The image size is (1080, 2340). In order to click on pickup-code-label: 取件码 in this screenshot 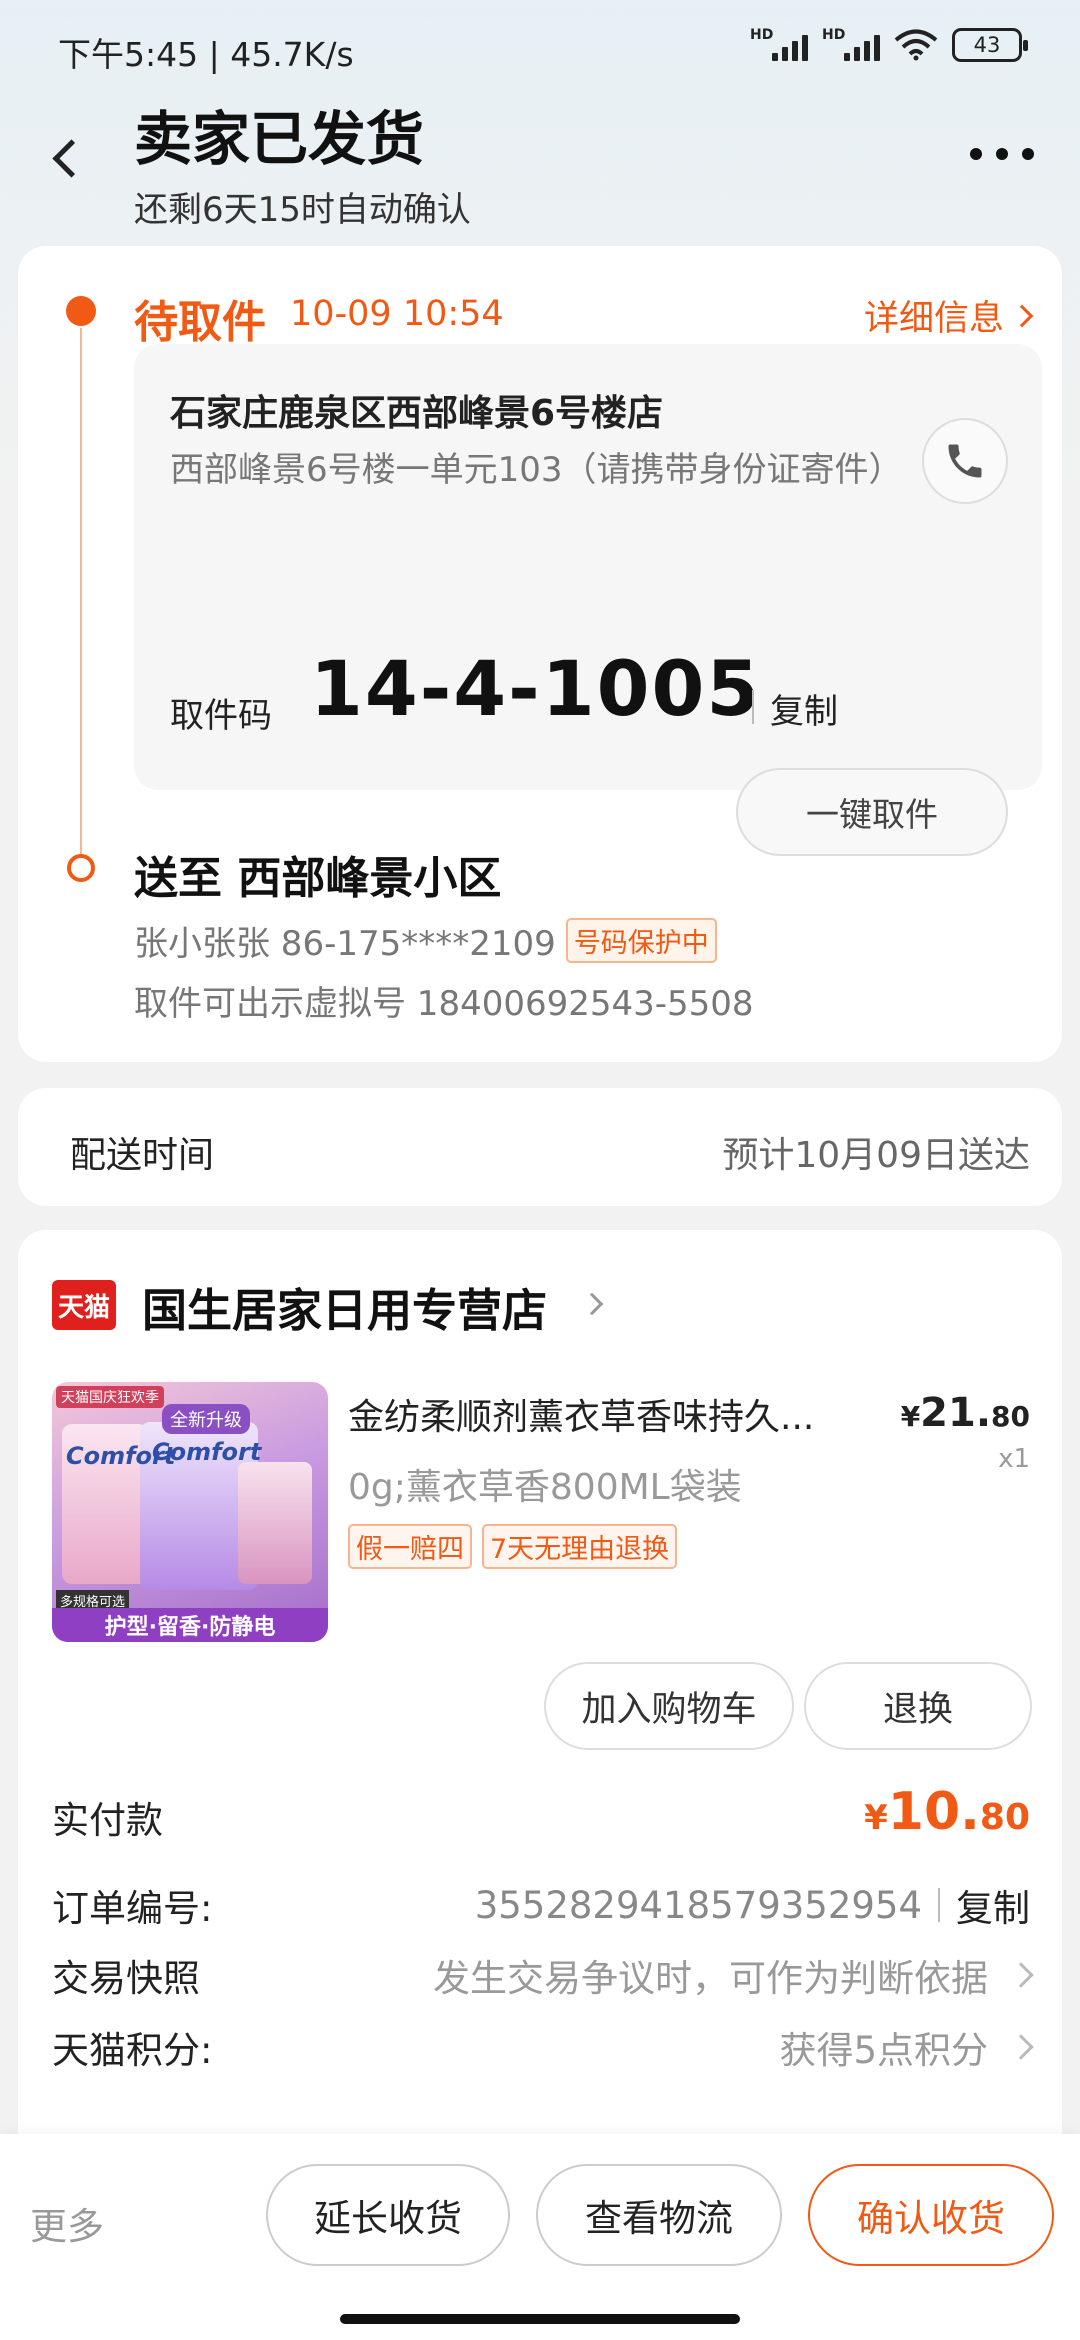, I will do `click(221, 716)`.